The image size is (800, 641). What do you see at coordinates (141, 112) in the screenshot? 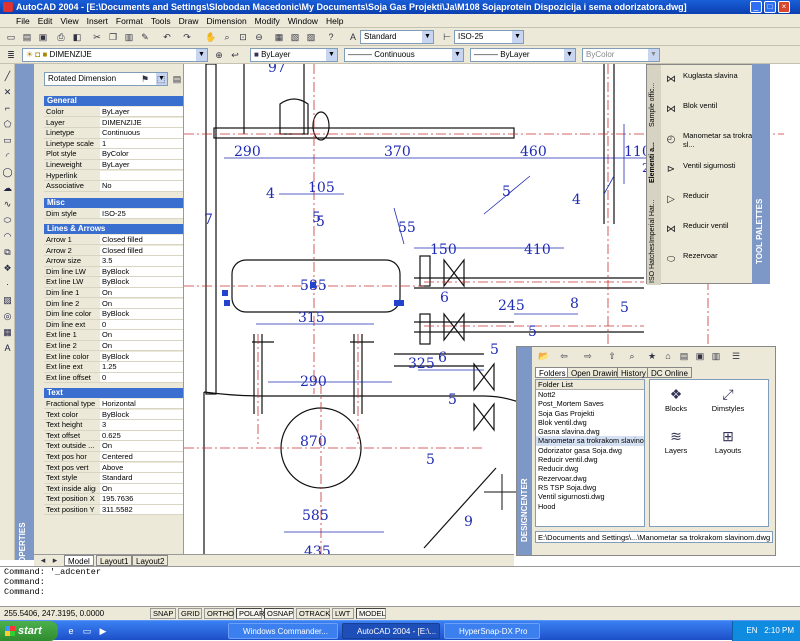
I see `property-value: ByLayer` at bounding box center [141, 112].